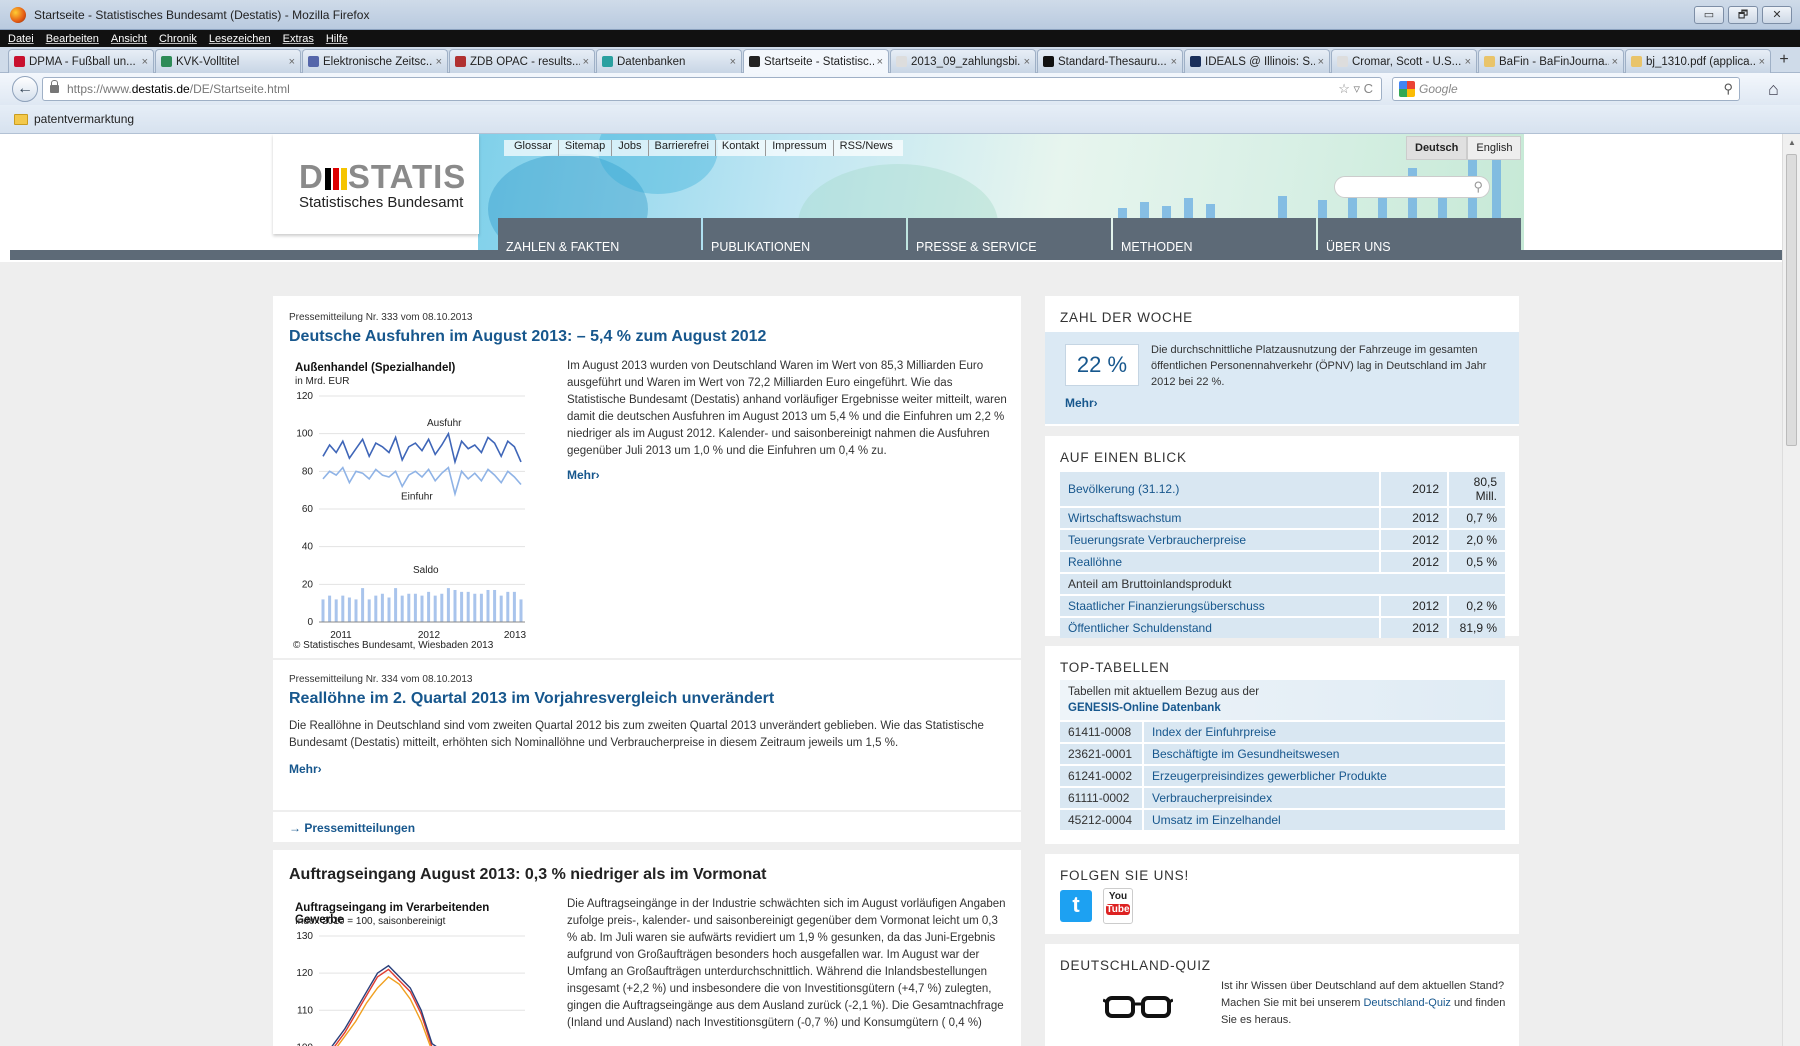  I want to click on menu-datei: Datei, so click(21, 39).